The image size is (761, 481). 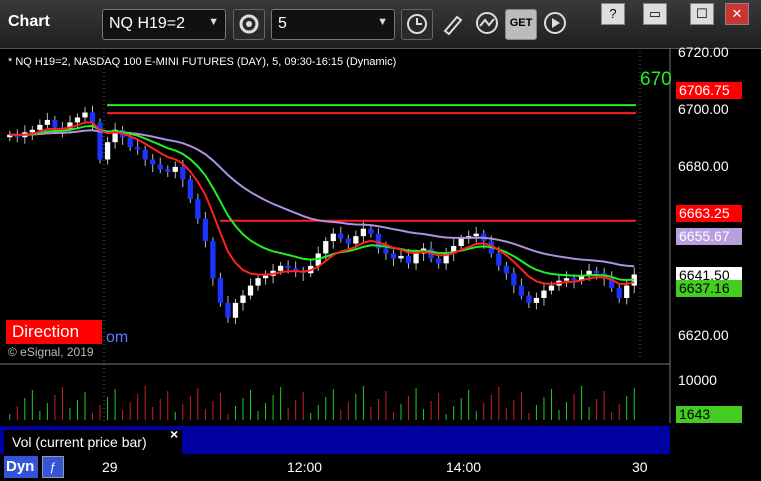 I want to click on close-icon: ×, so click(x=174, y=434).